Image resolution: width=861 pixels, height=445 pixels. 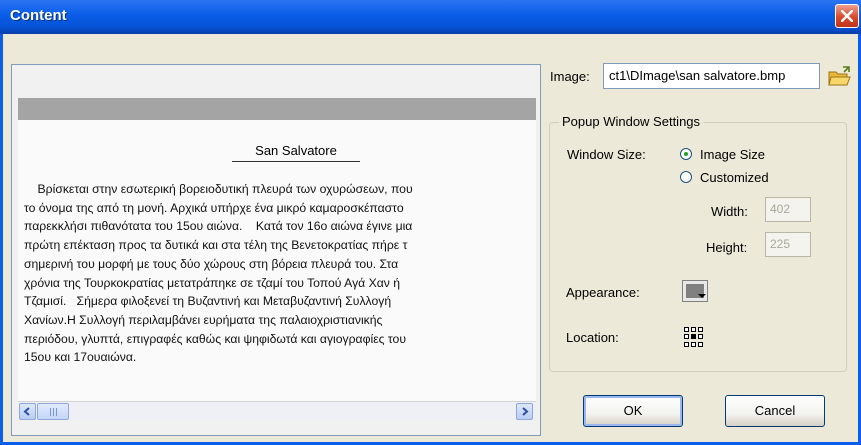 I want to click on chevron-down-icon, so click(x=702, y=296).